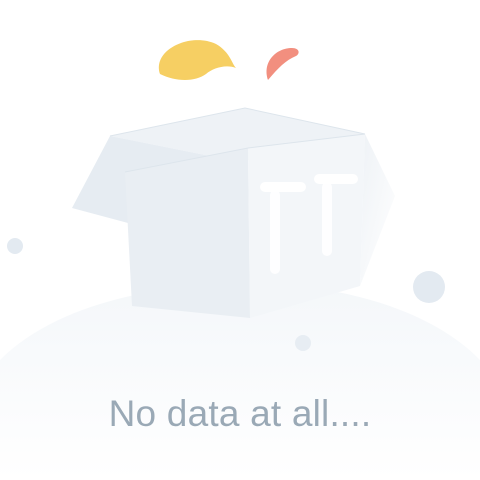  What do you see at coordinates (187, 233) in the screenshot?
I see `box-front` at bounding box center [187, 233].